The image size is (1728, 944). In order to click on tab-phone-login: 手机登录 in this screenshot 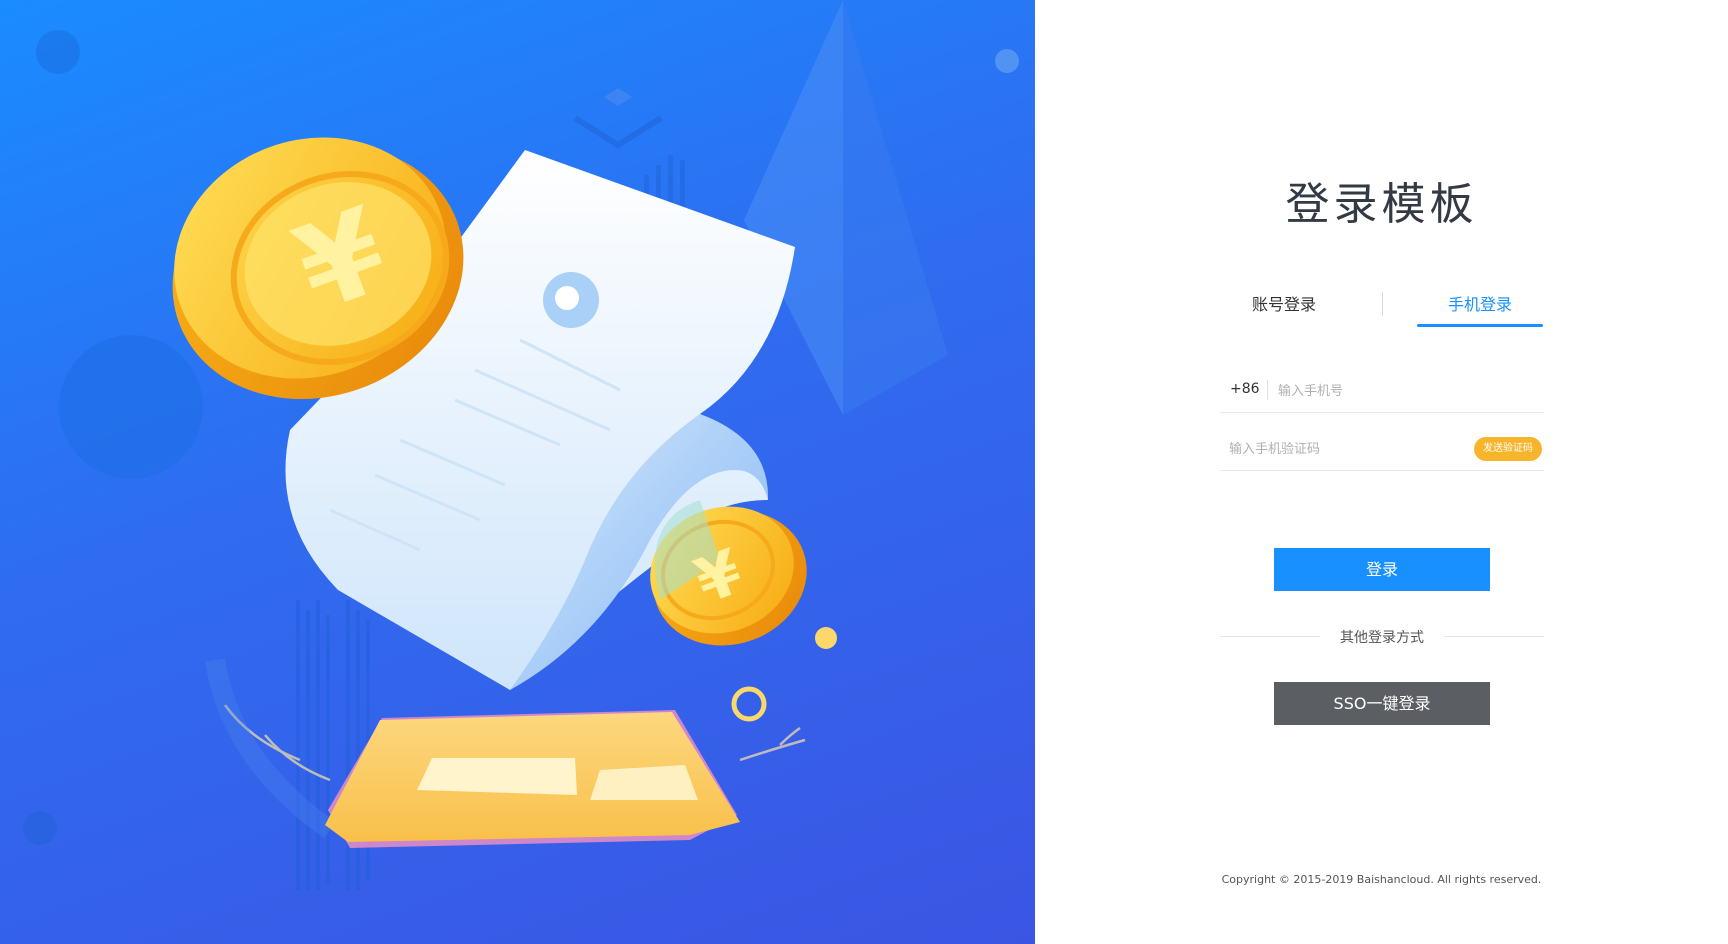, I will do `click(1480, 308)`.